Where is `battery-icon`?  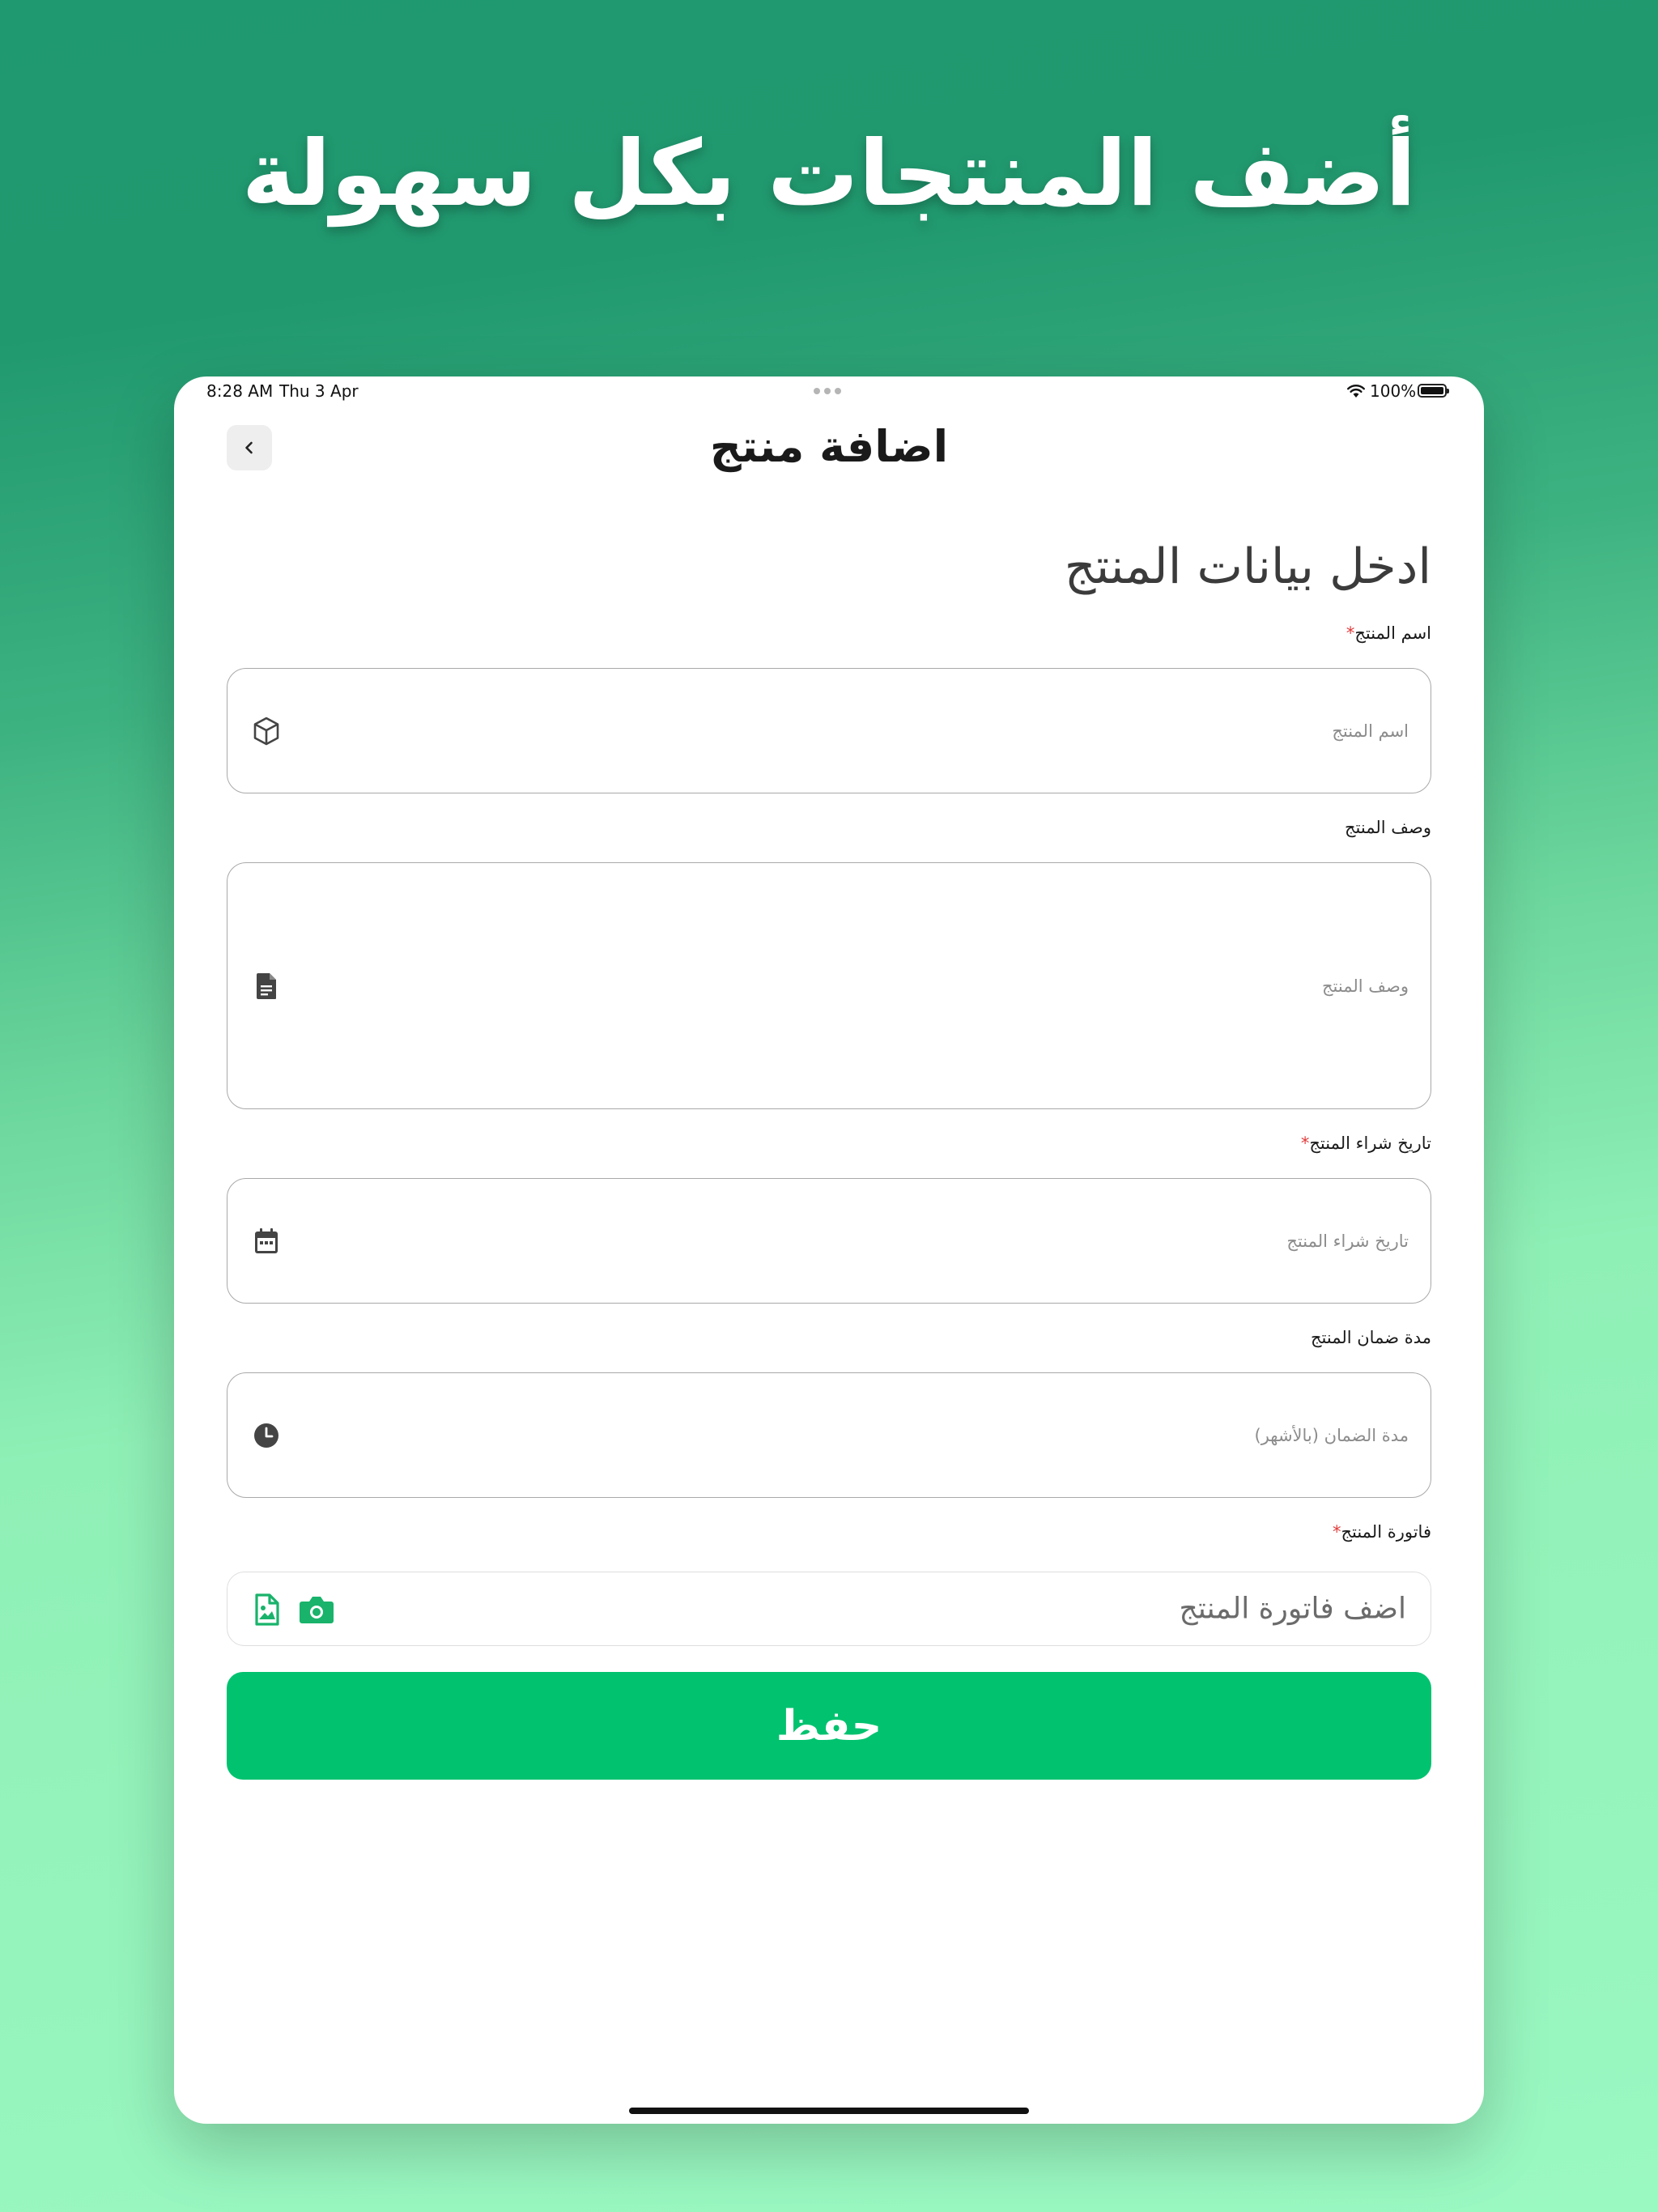 battery-icon is located at coordinates (1433, 391).